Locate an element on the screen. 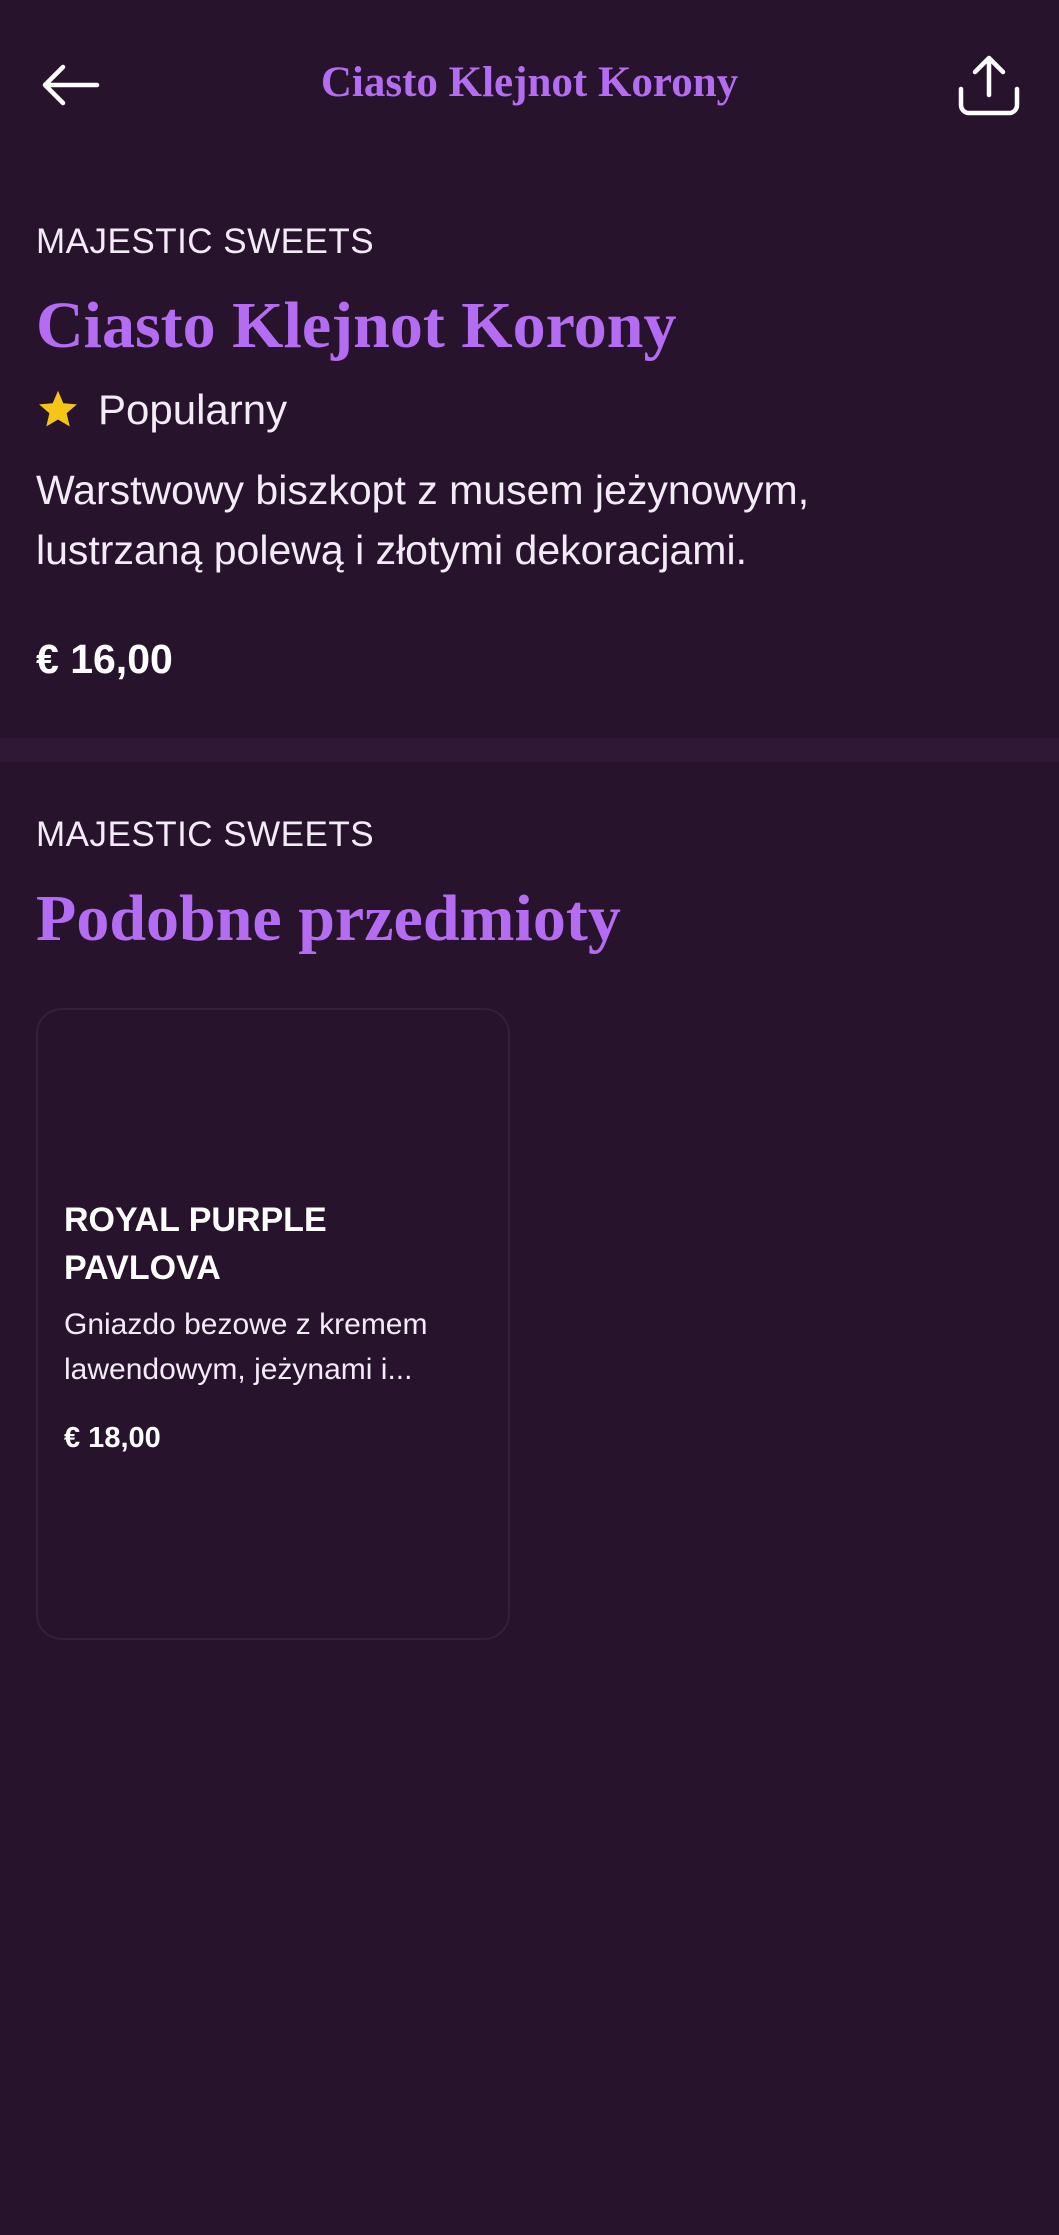 This screenshot has width=1059, height=2235. product-title: Ciasto Klejnot Korony is located at coordinates (356, 325).